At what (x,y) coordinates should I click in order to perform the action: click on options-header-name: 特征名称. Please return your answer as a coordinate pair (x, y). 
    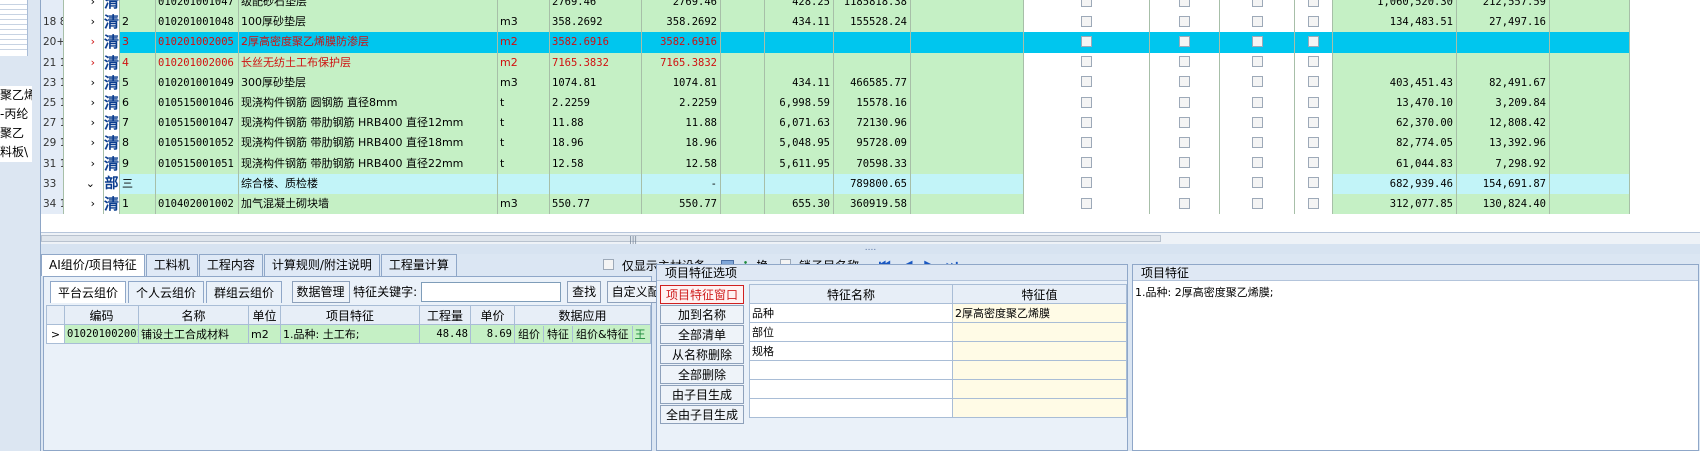
    Looking at the image, I should click on (851, 294).